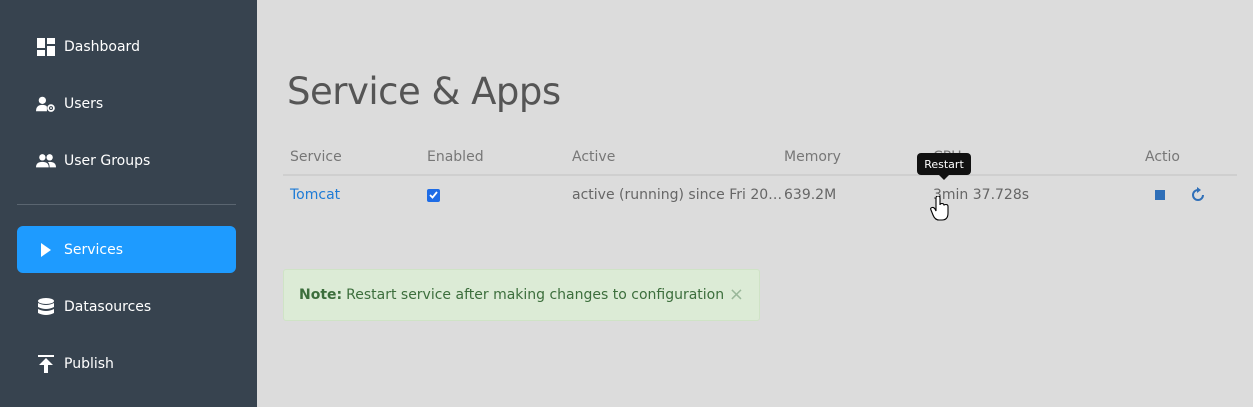 This screenshot has width=1253, height=407. Describe the element at coordinates (594, 157) in the screenshot. I see `column-header-active: Active` at that location.